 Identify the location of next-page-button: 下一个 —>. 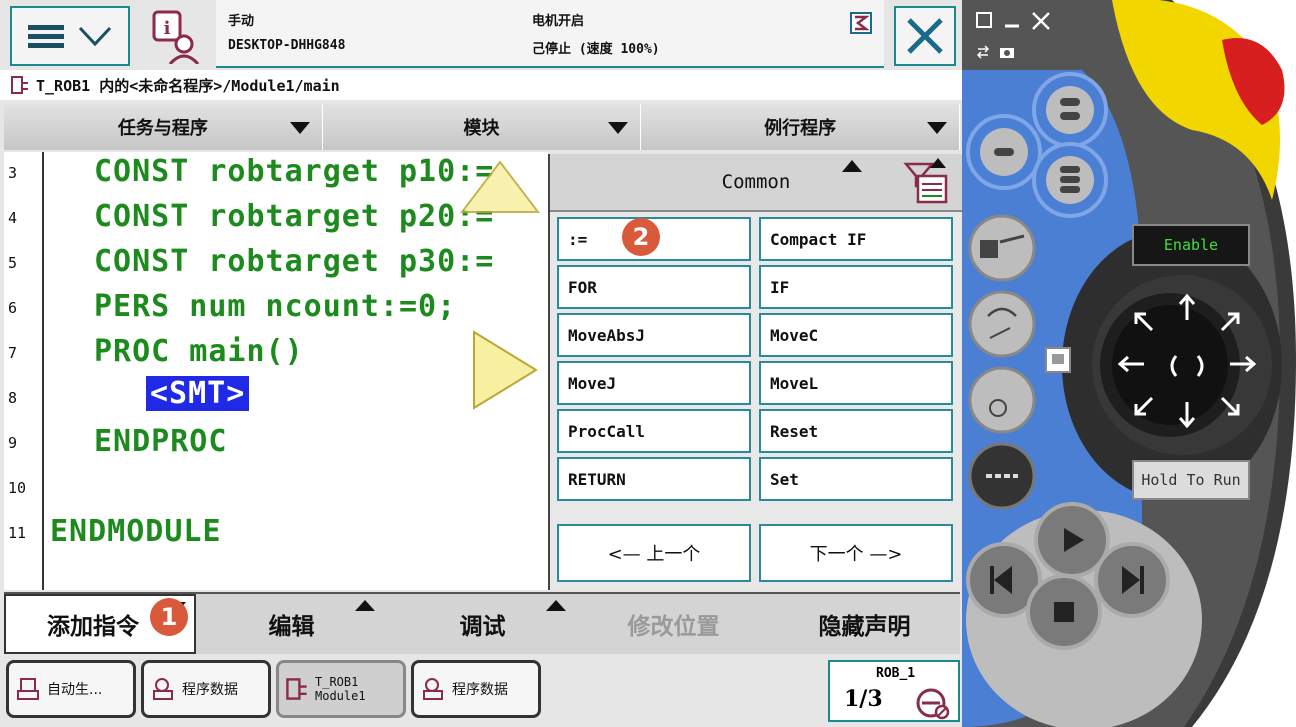
(856, 553).